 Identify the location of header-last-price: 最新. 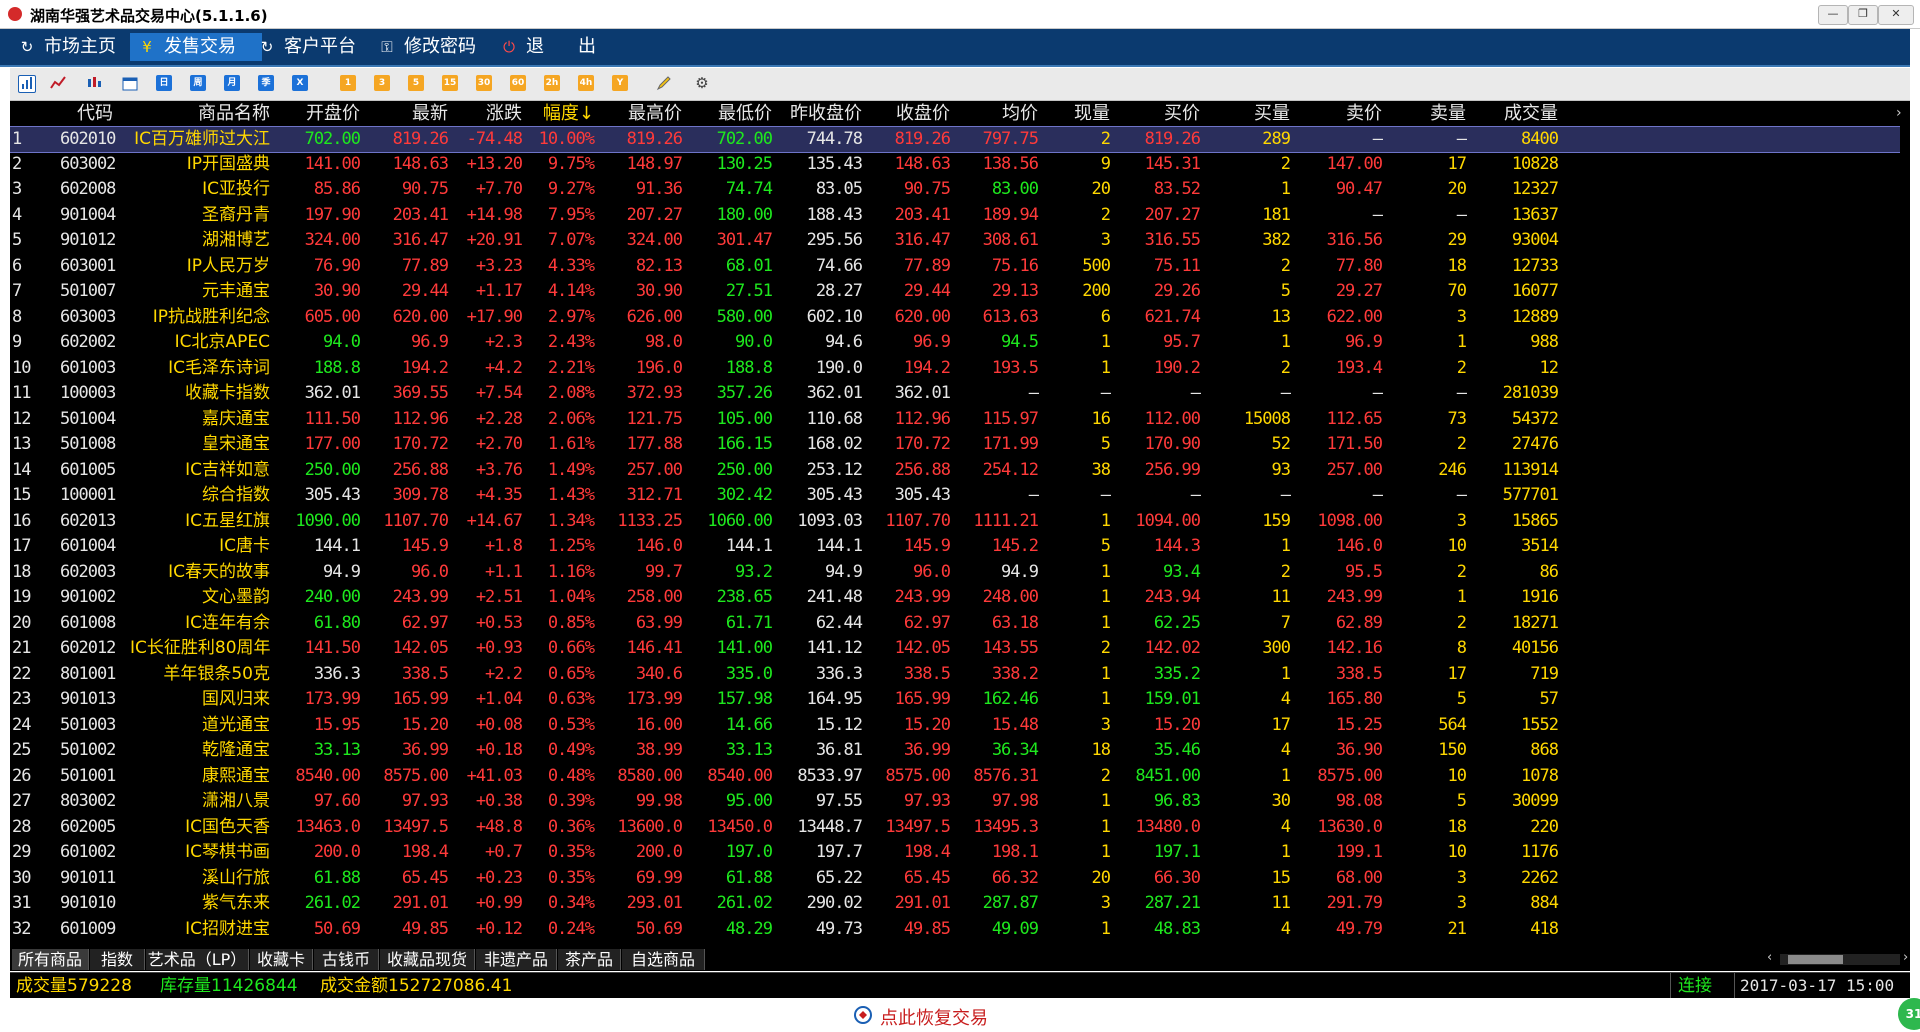
(404, 113).